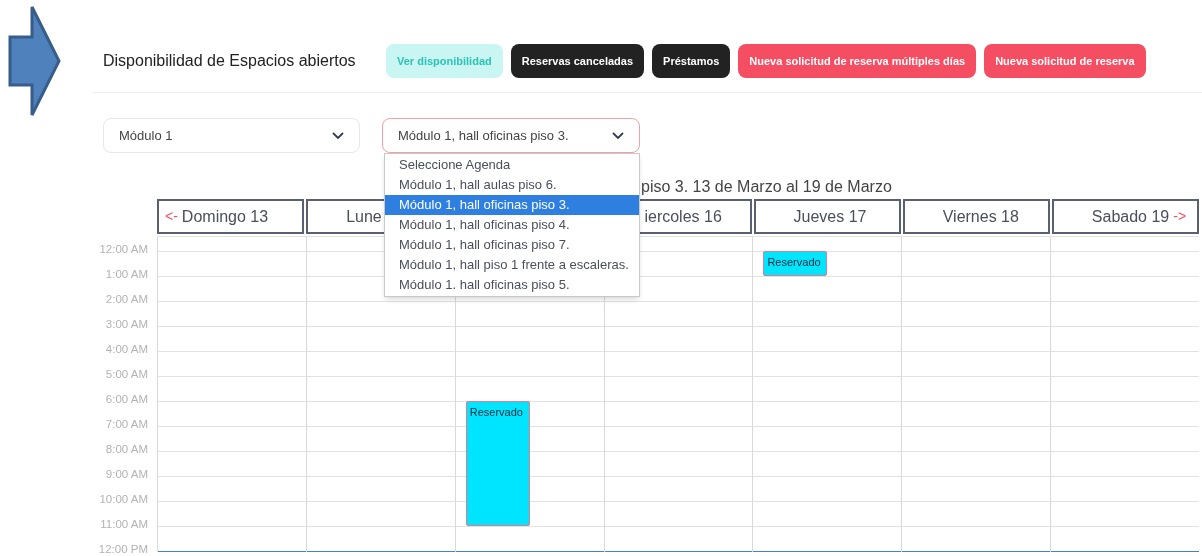  Describe the element at coordinates (126, 274) in the screenshot. I see `time-label: 1:00 AM` at that location.